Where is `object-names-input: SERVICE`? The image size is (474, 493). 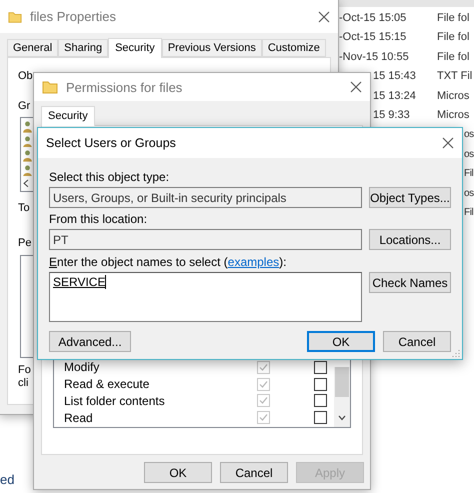
object-names-input: SERVICE is located at coordinates (205, 297).